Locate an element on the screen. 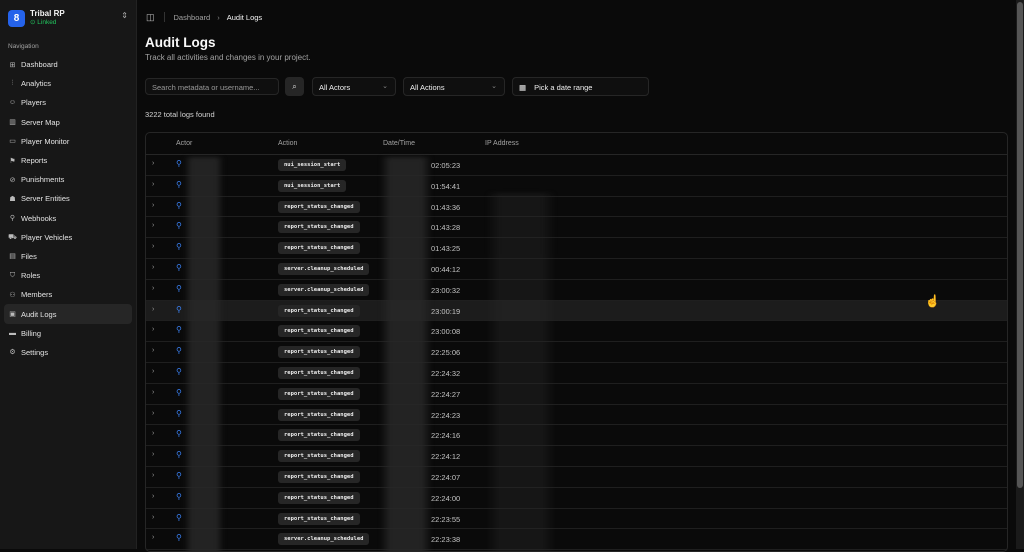 This screenshot has width=1024, height=552. header-datetime: Date/Time is located at coordinates (399, 143).